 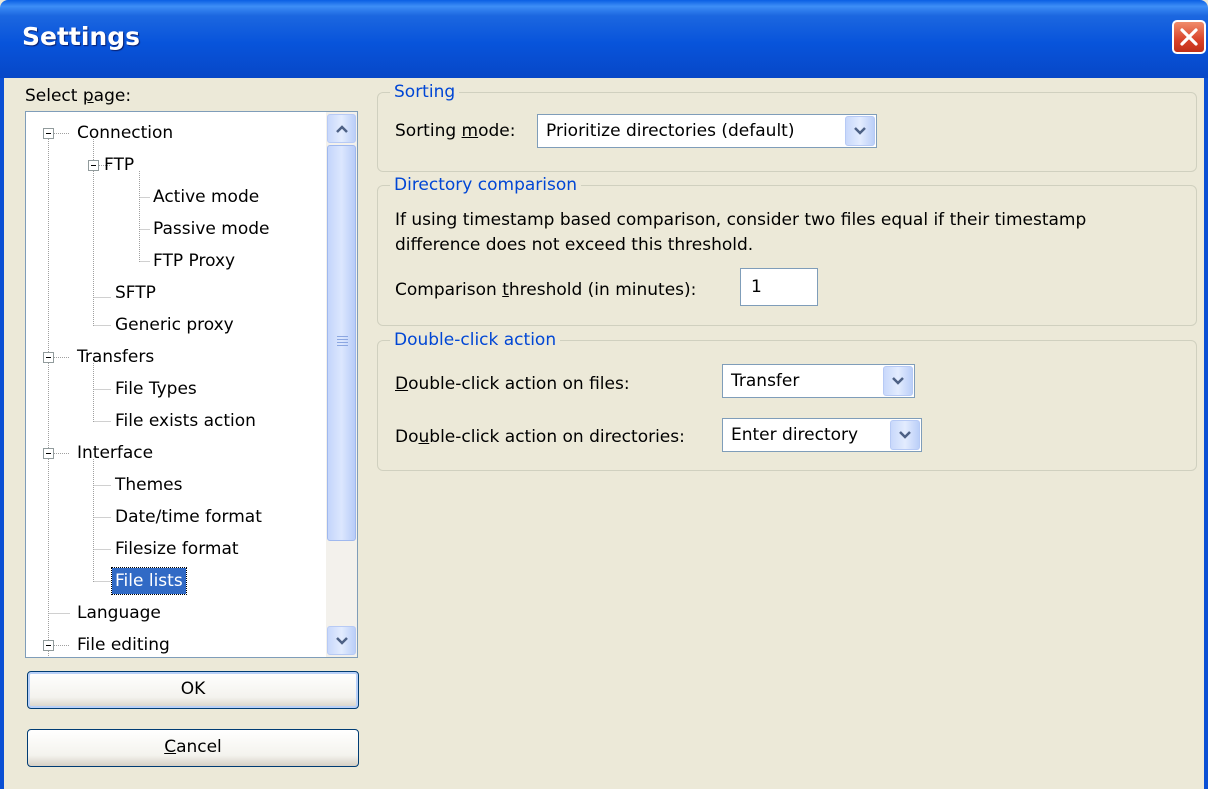 I want to click on tree-item-connection: Connection, so click(x=125, y=133).